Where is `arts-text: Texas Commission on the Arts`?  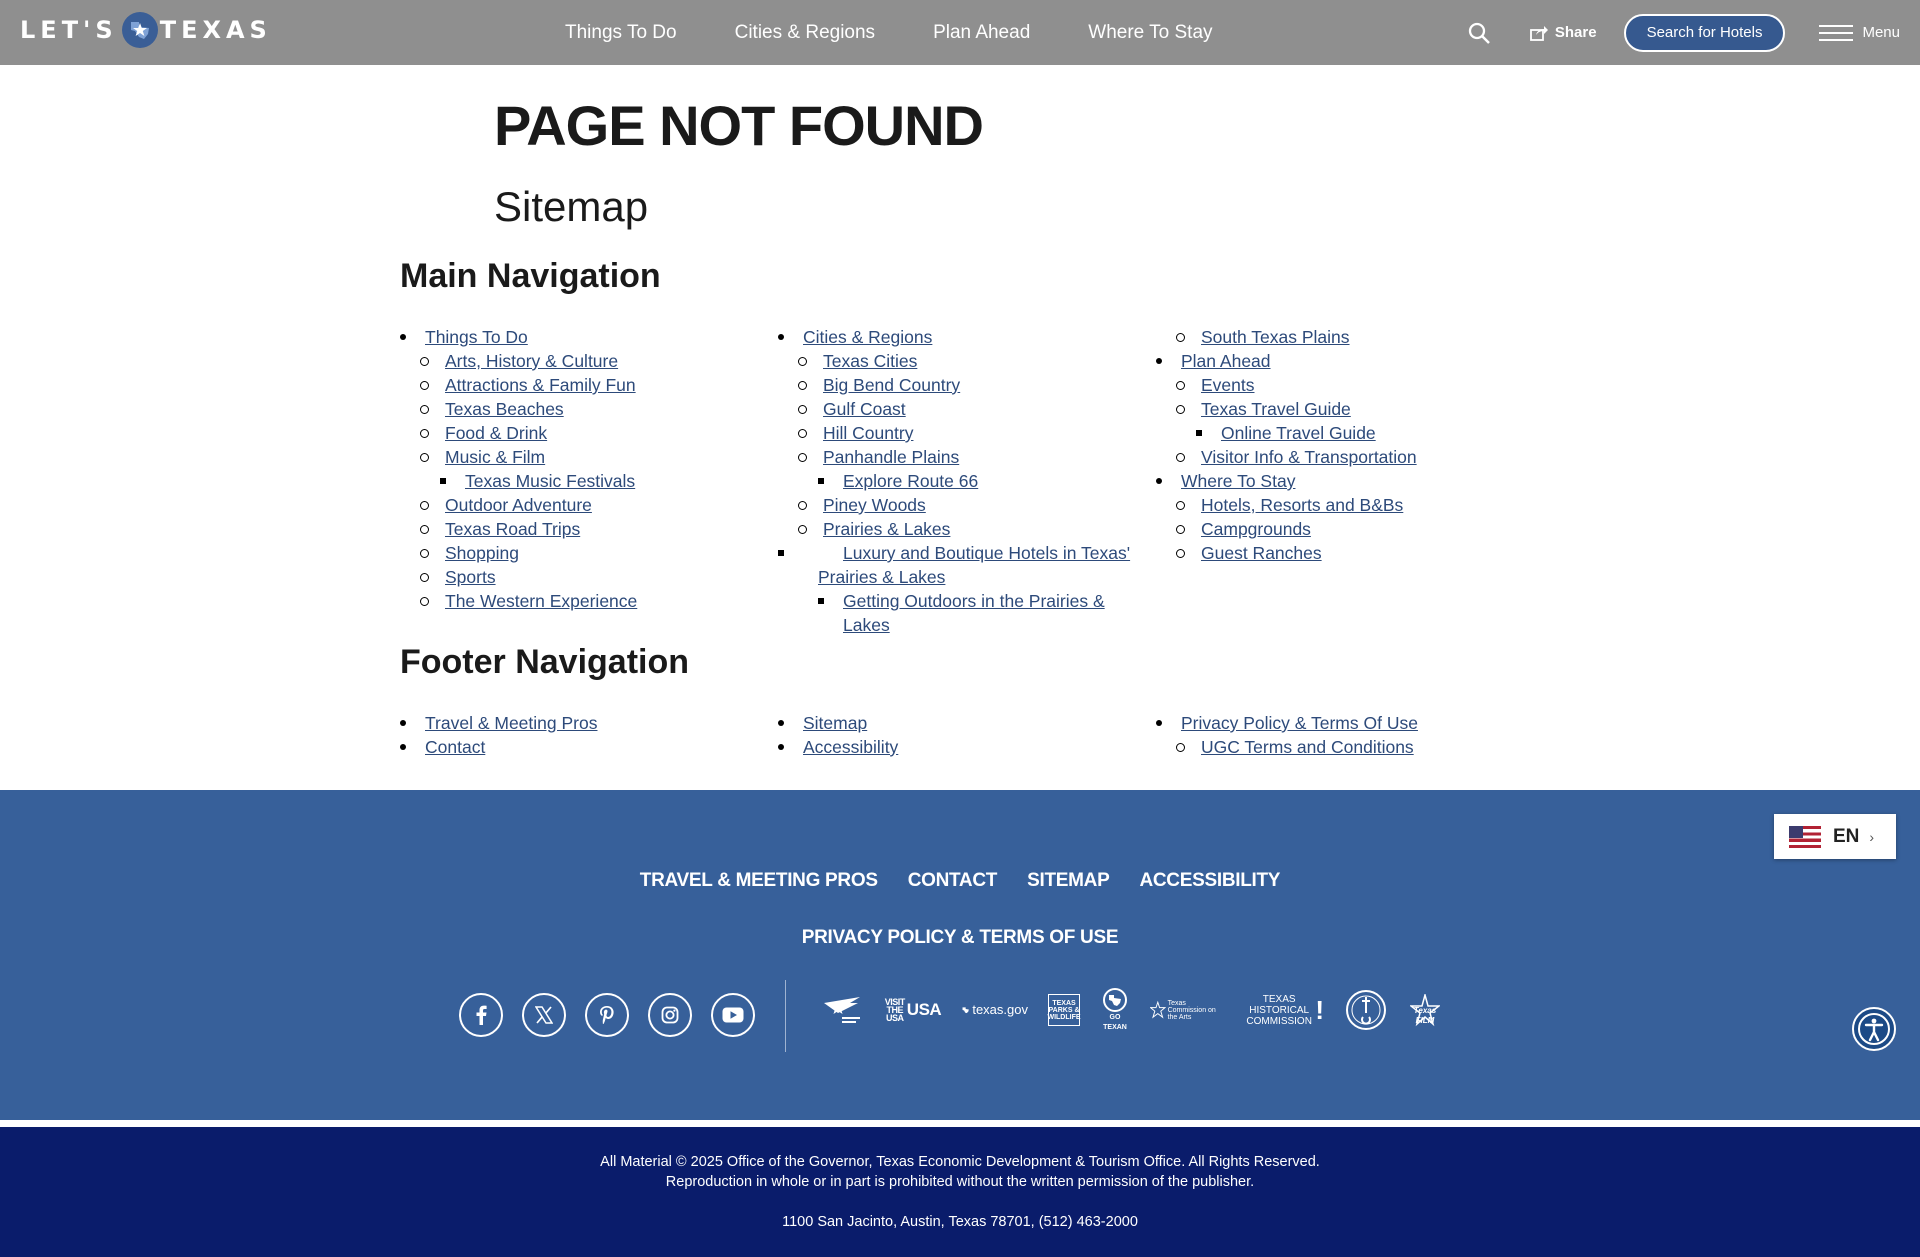 arts-text: Texas Commission on the Arts is located at coordinates (1191, 1010).